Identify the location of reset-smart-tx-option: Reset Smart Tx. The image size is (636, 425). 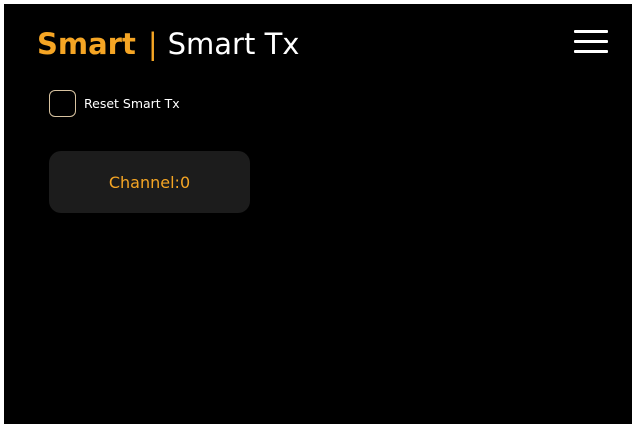
(114, 103).